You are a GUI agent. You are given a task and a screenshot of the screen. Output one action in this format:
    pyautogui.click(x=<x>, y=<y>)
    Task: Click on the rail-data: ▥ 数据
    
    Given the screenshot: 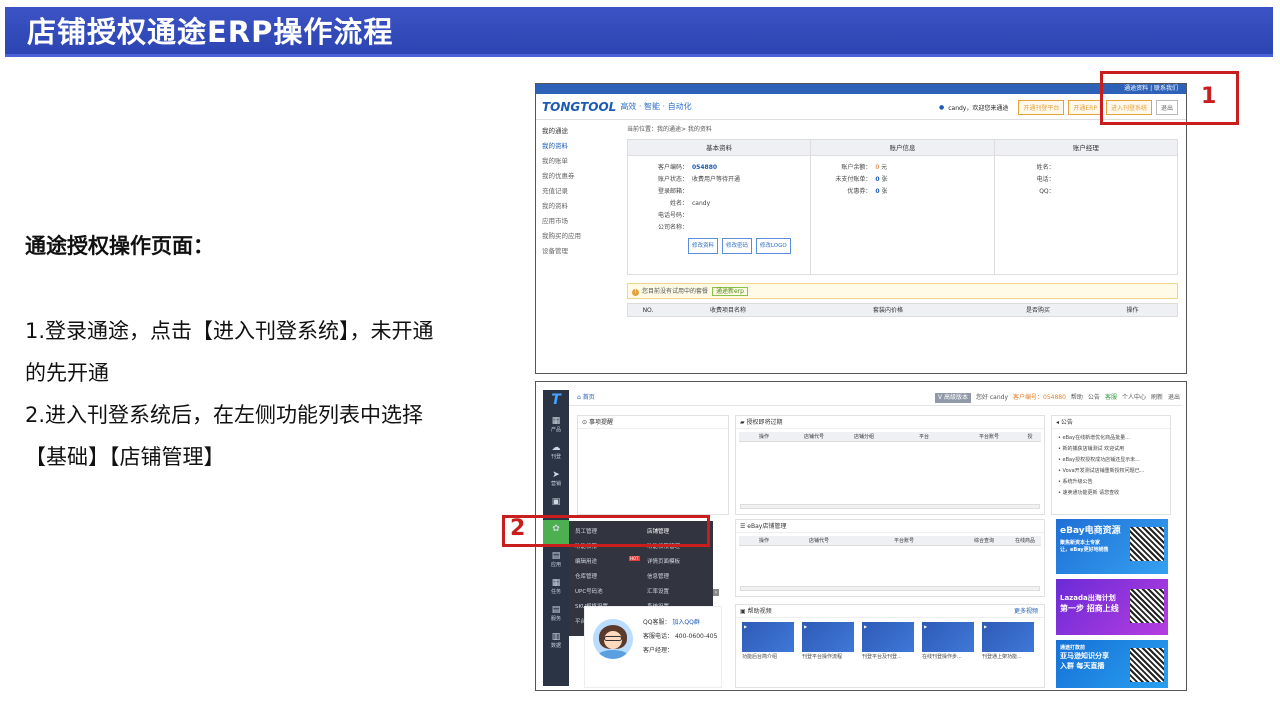 What is the action you would take?
    pyautogui.click(x=556, y=641)
    